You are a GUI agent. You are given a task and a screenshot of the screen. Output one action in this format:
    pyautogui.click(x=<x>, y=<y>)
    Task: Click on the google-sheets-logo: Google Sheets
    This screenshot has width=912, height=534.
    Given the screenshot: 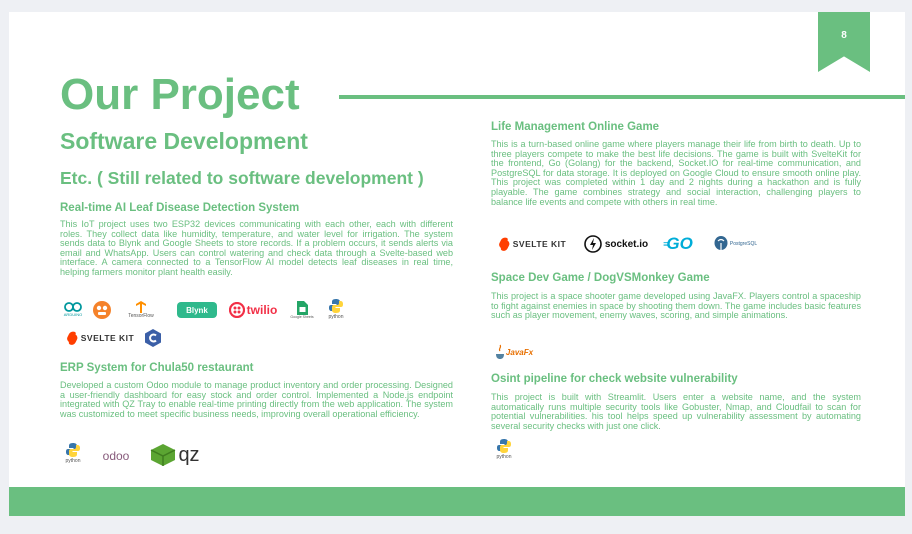 What is the action you would take?
    pyautogui.click(x=302, y=310)
    